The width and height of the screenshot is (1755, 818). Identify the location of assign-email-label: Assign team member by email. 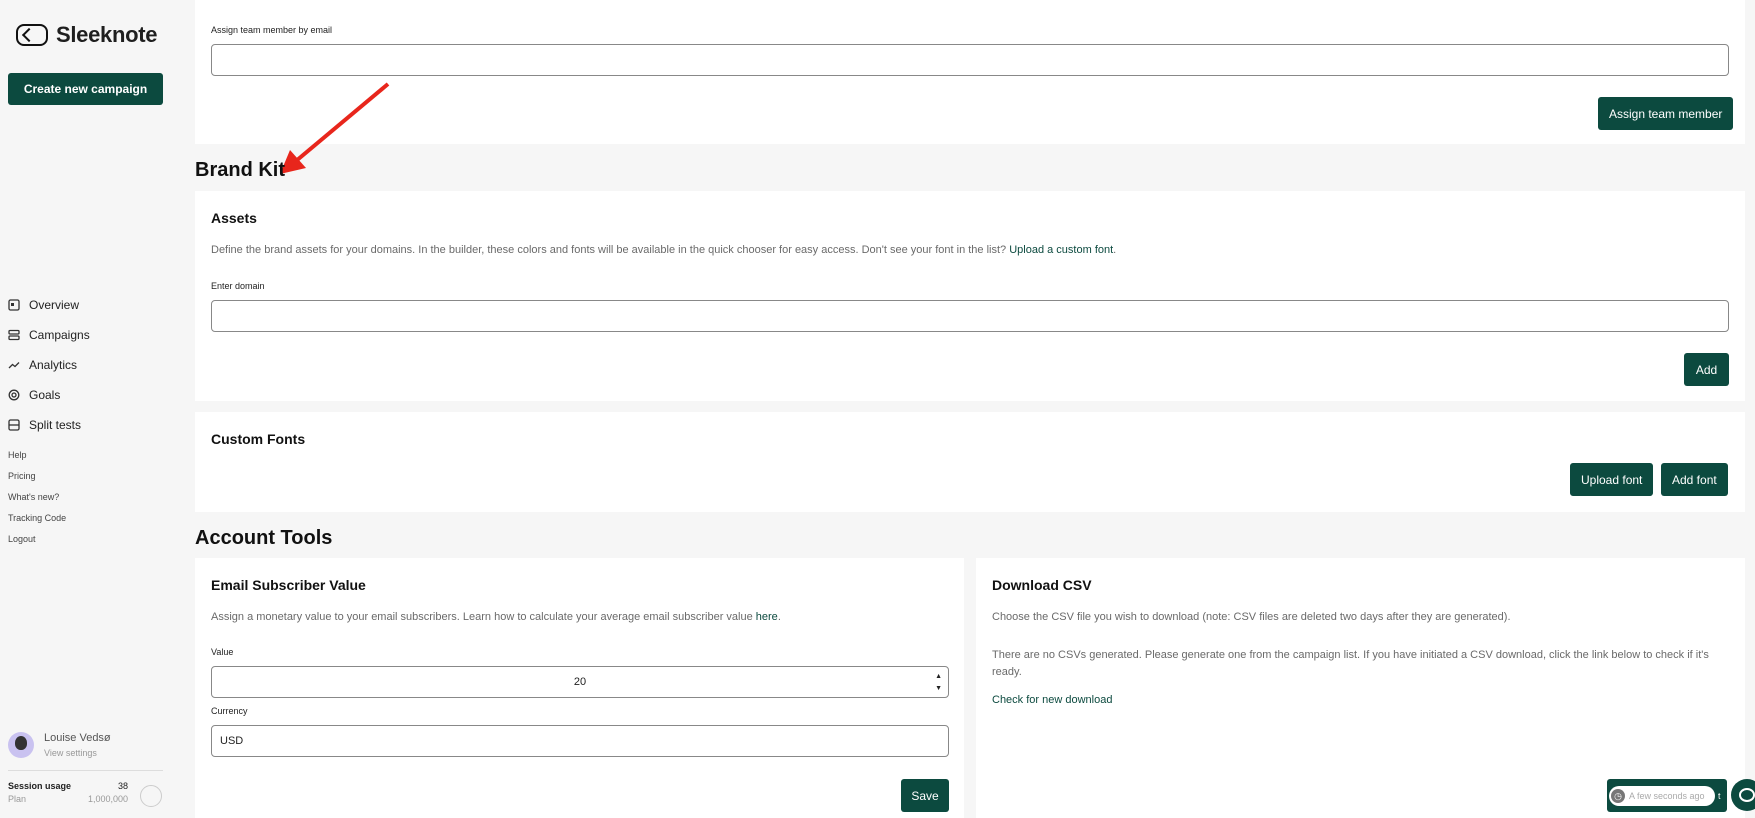
(272, 30).